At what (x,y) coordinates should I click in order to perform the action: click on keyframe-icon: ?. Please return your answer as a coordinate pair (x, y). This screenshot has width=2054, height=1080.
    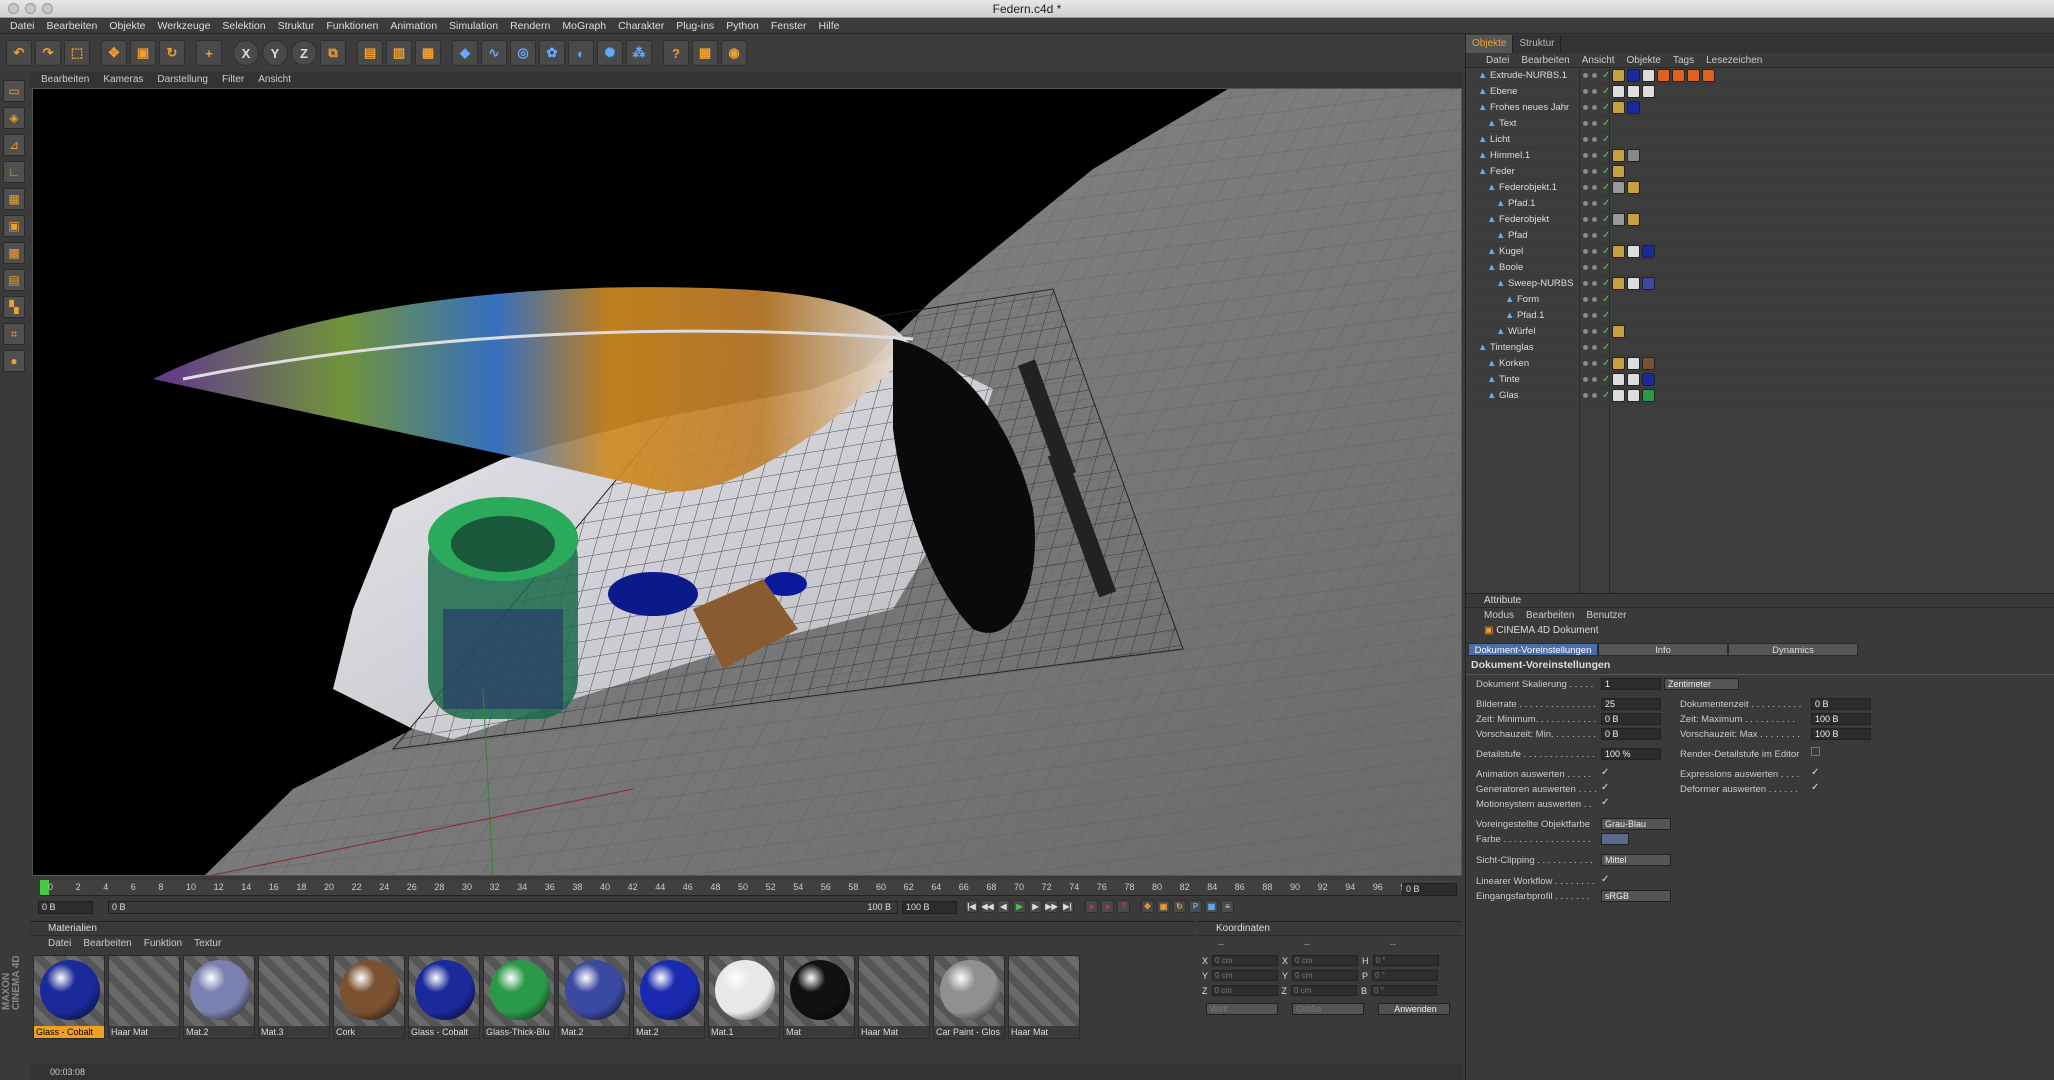
    Looking at the image, I should click on (1123, 906).